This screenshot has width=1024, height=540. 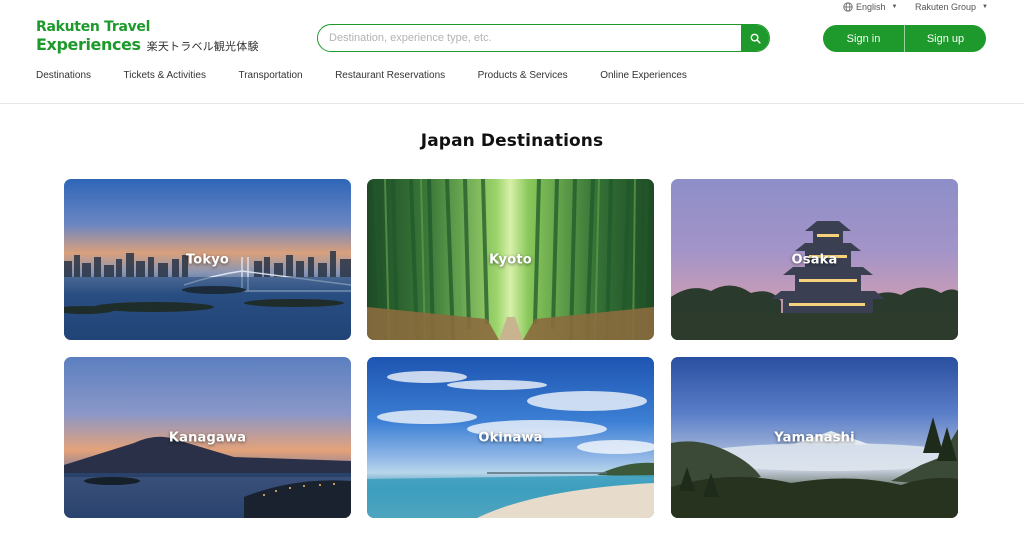 I want to click on destination-label: Kanagawa, so click(x=207, y=437).